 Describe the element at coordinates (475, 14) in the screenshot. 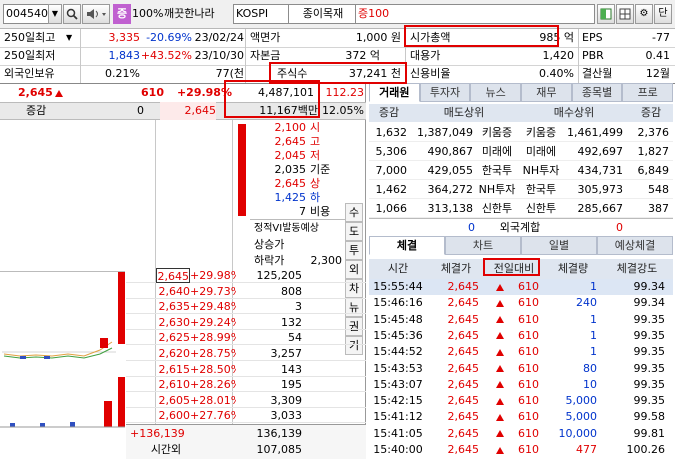

I see `margin-rate-label: 증100` at that location.